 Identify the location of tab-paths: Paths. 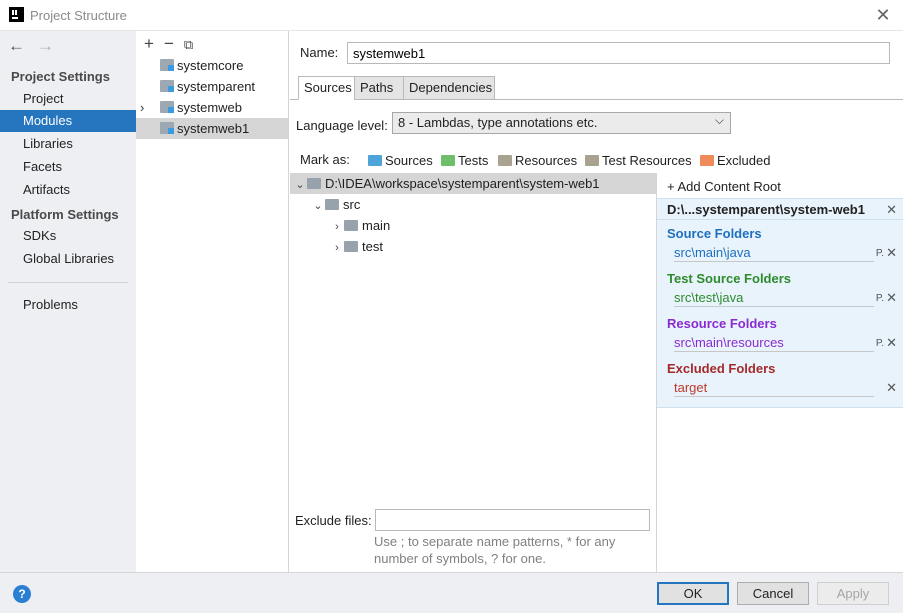
(379, 88).